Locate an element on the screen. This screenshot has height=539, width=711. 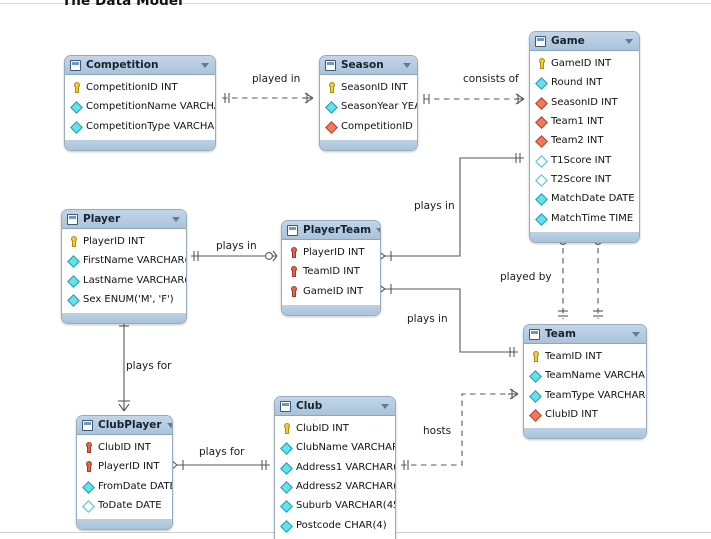
field-label: Address2 VARCHAR(45) is located at coordinates (346, 487).